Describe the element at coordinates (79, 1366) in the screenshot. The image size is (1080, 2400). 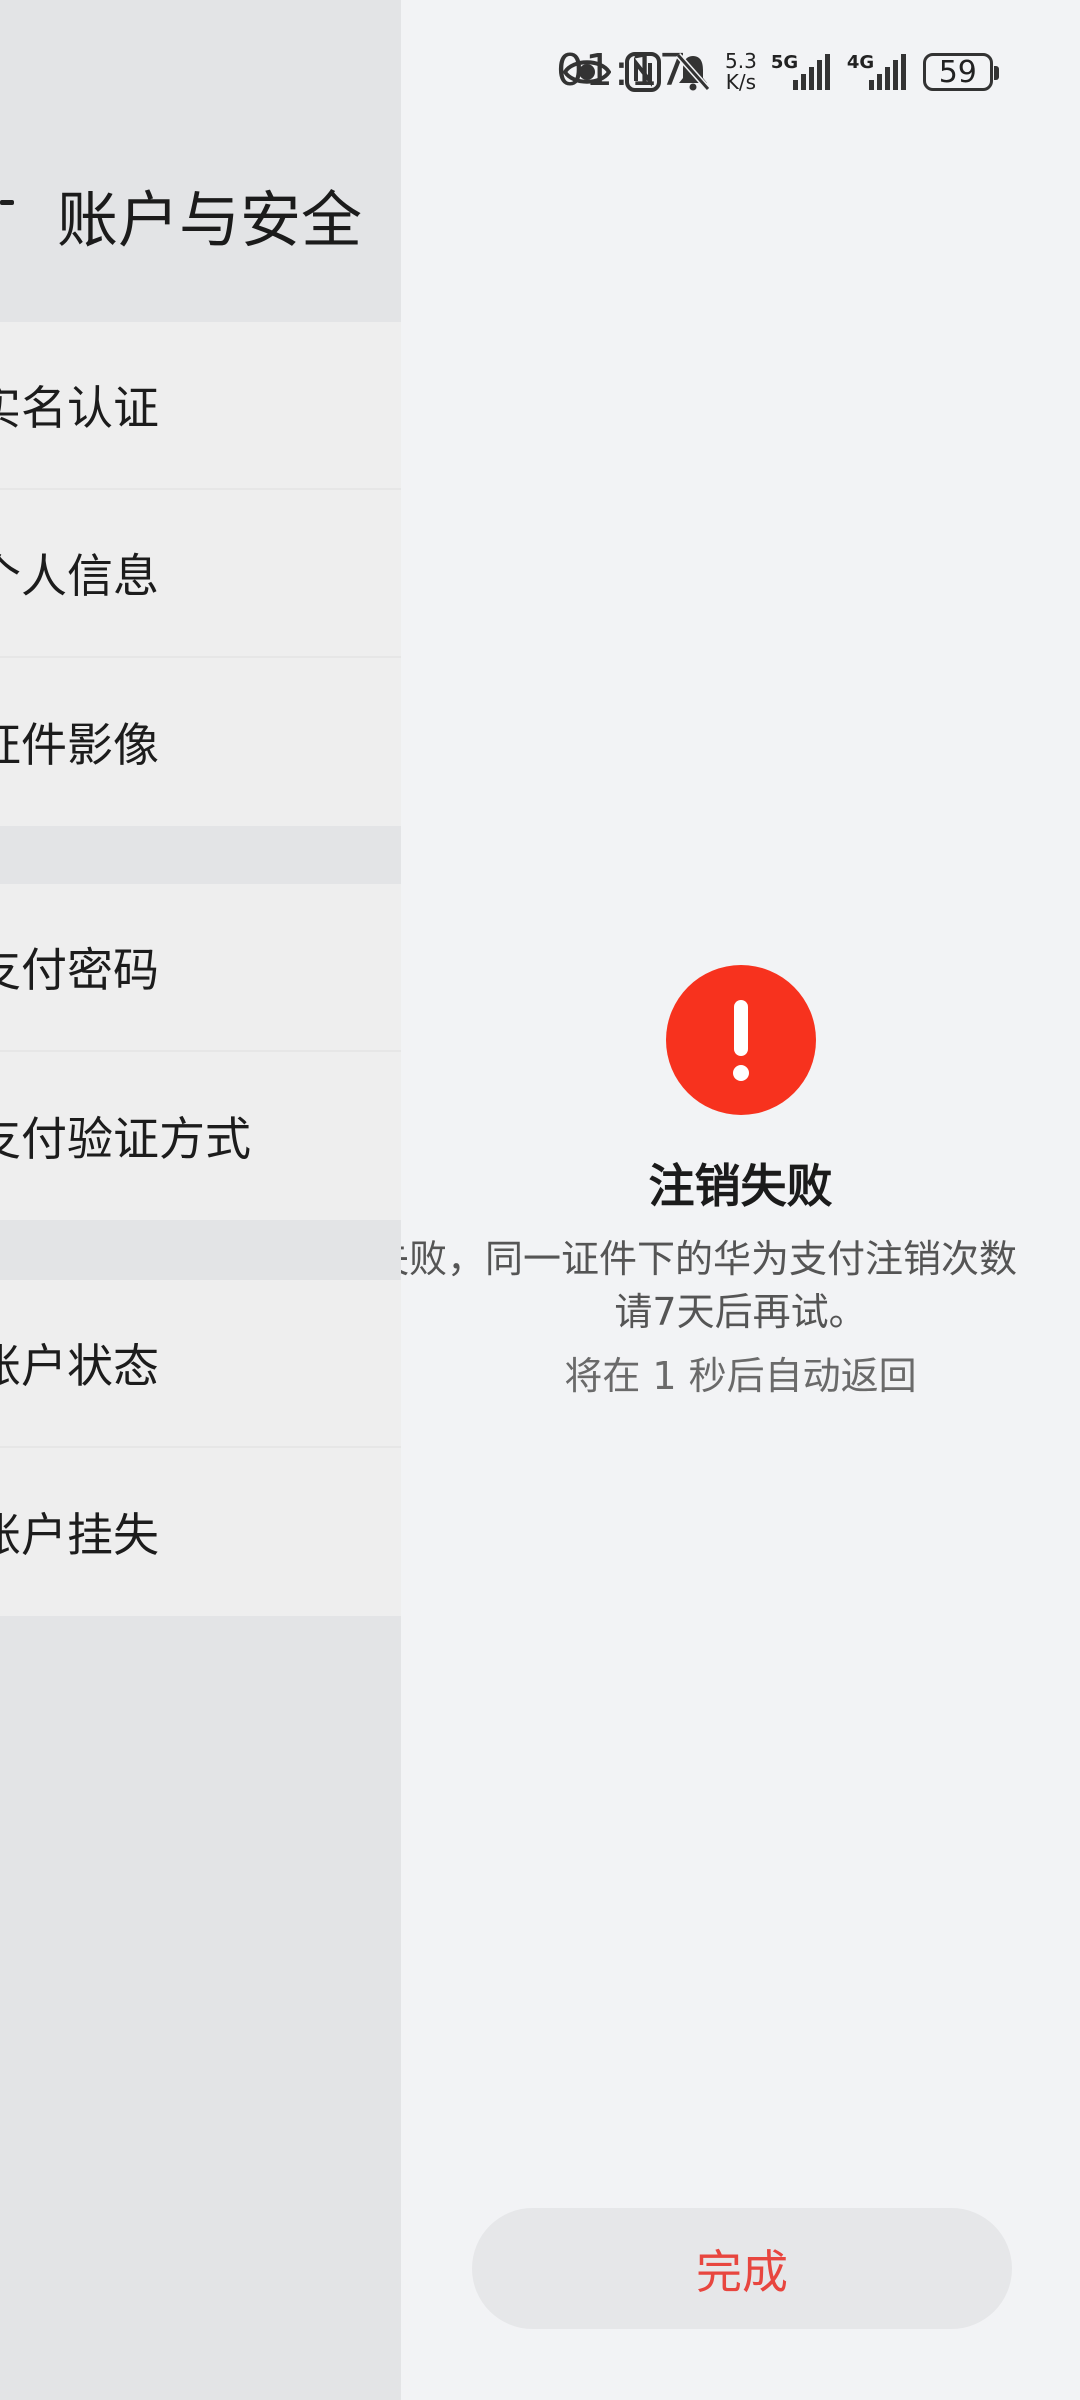
I see `list-item-label: 账户状态` at that location.